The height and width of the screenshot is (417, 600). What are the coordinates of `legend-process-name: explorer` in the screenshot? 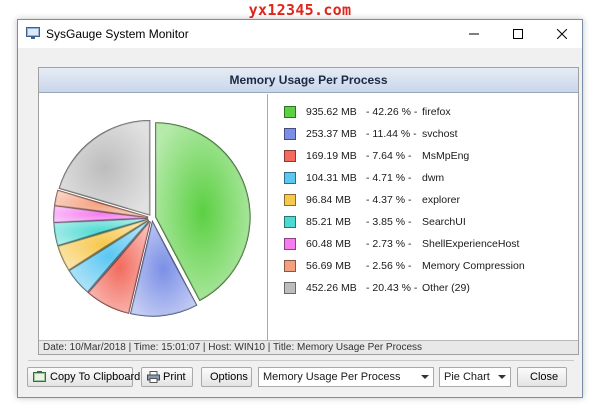 It's located at (441, 200).